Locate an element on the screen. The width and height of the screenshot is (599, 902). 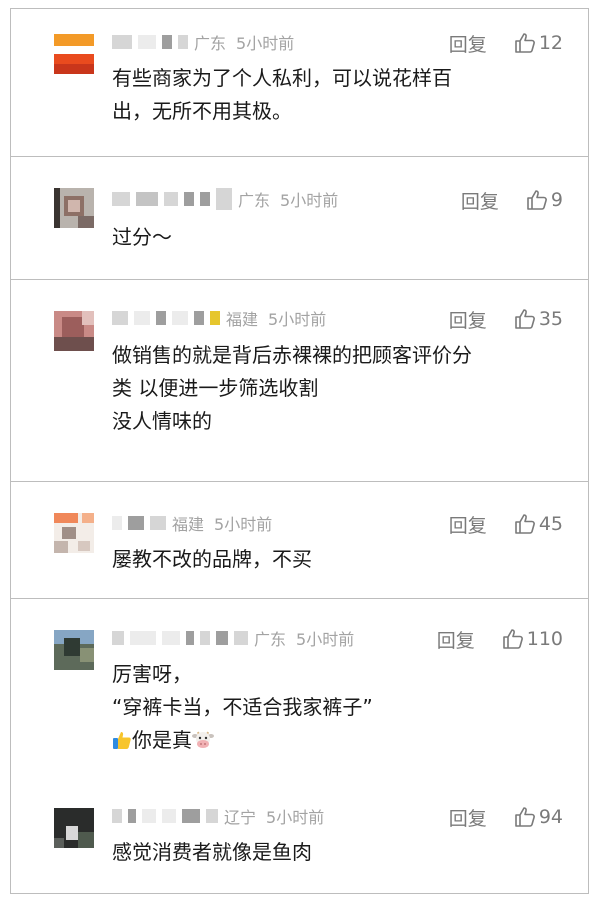
like-button: 110 is located at coordinates (532, 639).